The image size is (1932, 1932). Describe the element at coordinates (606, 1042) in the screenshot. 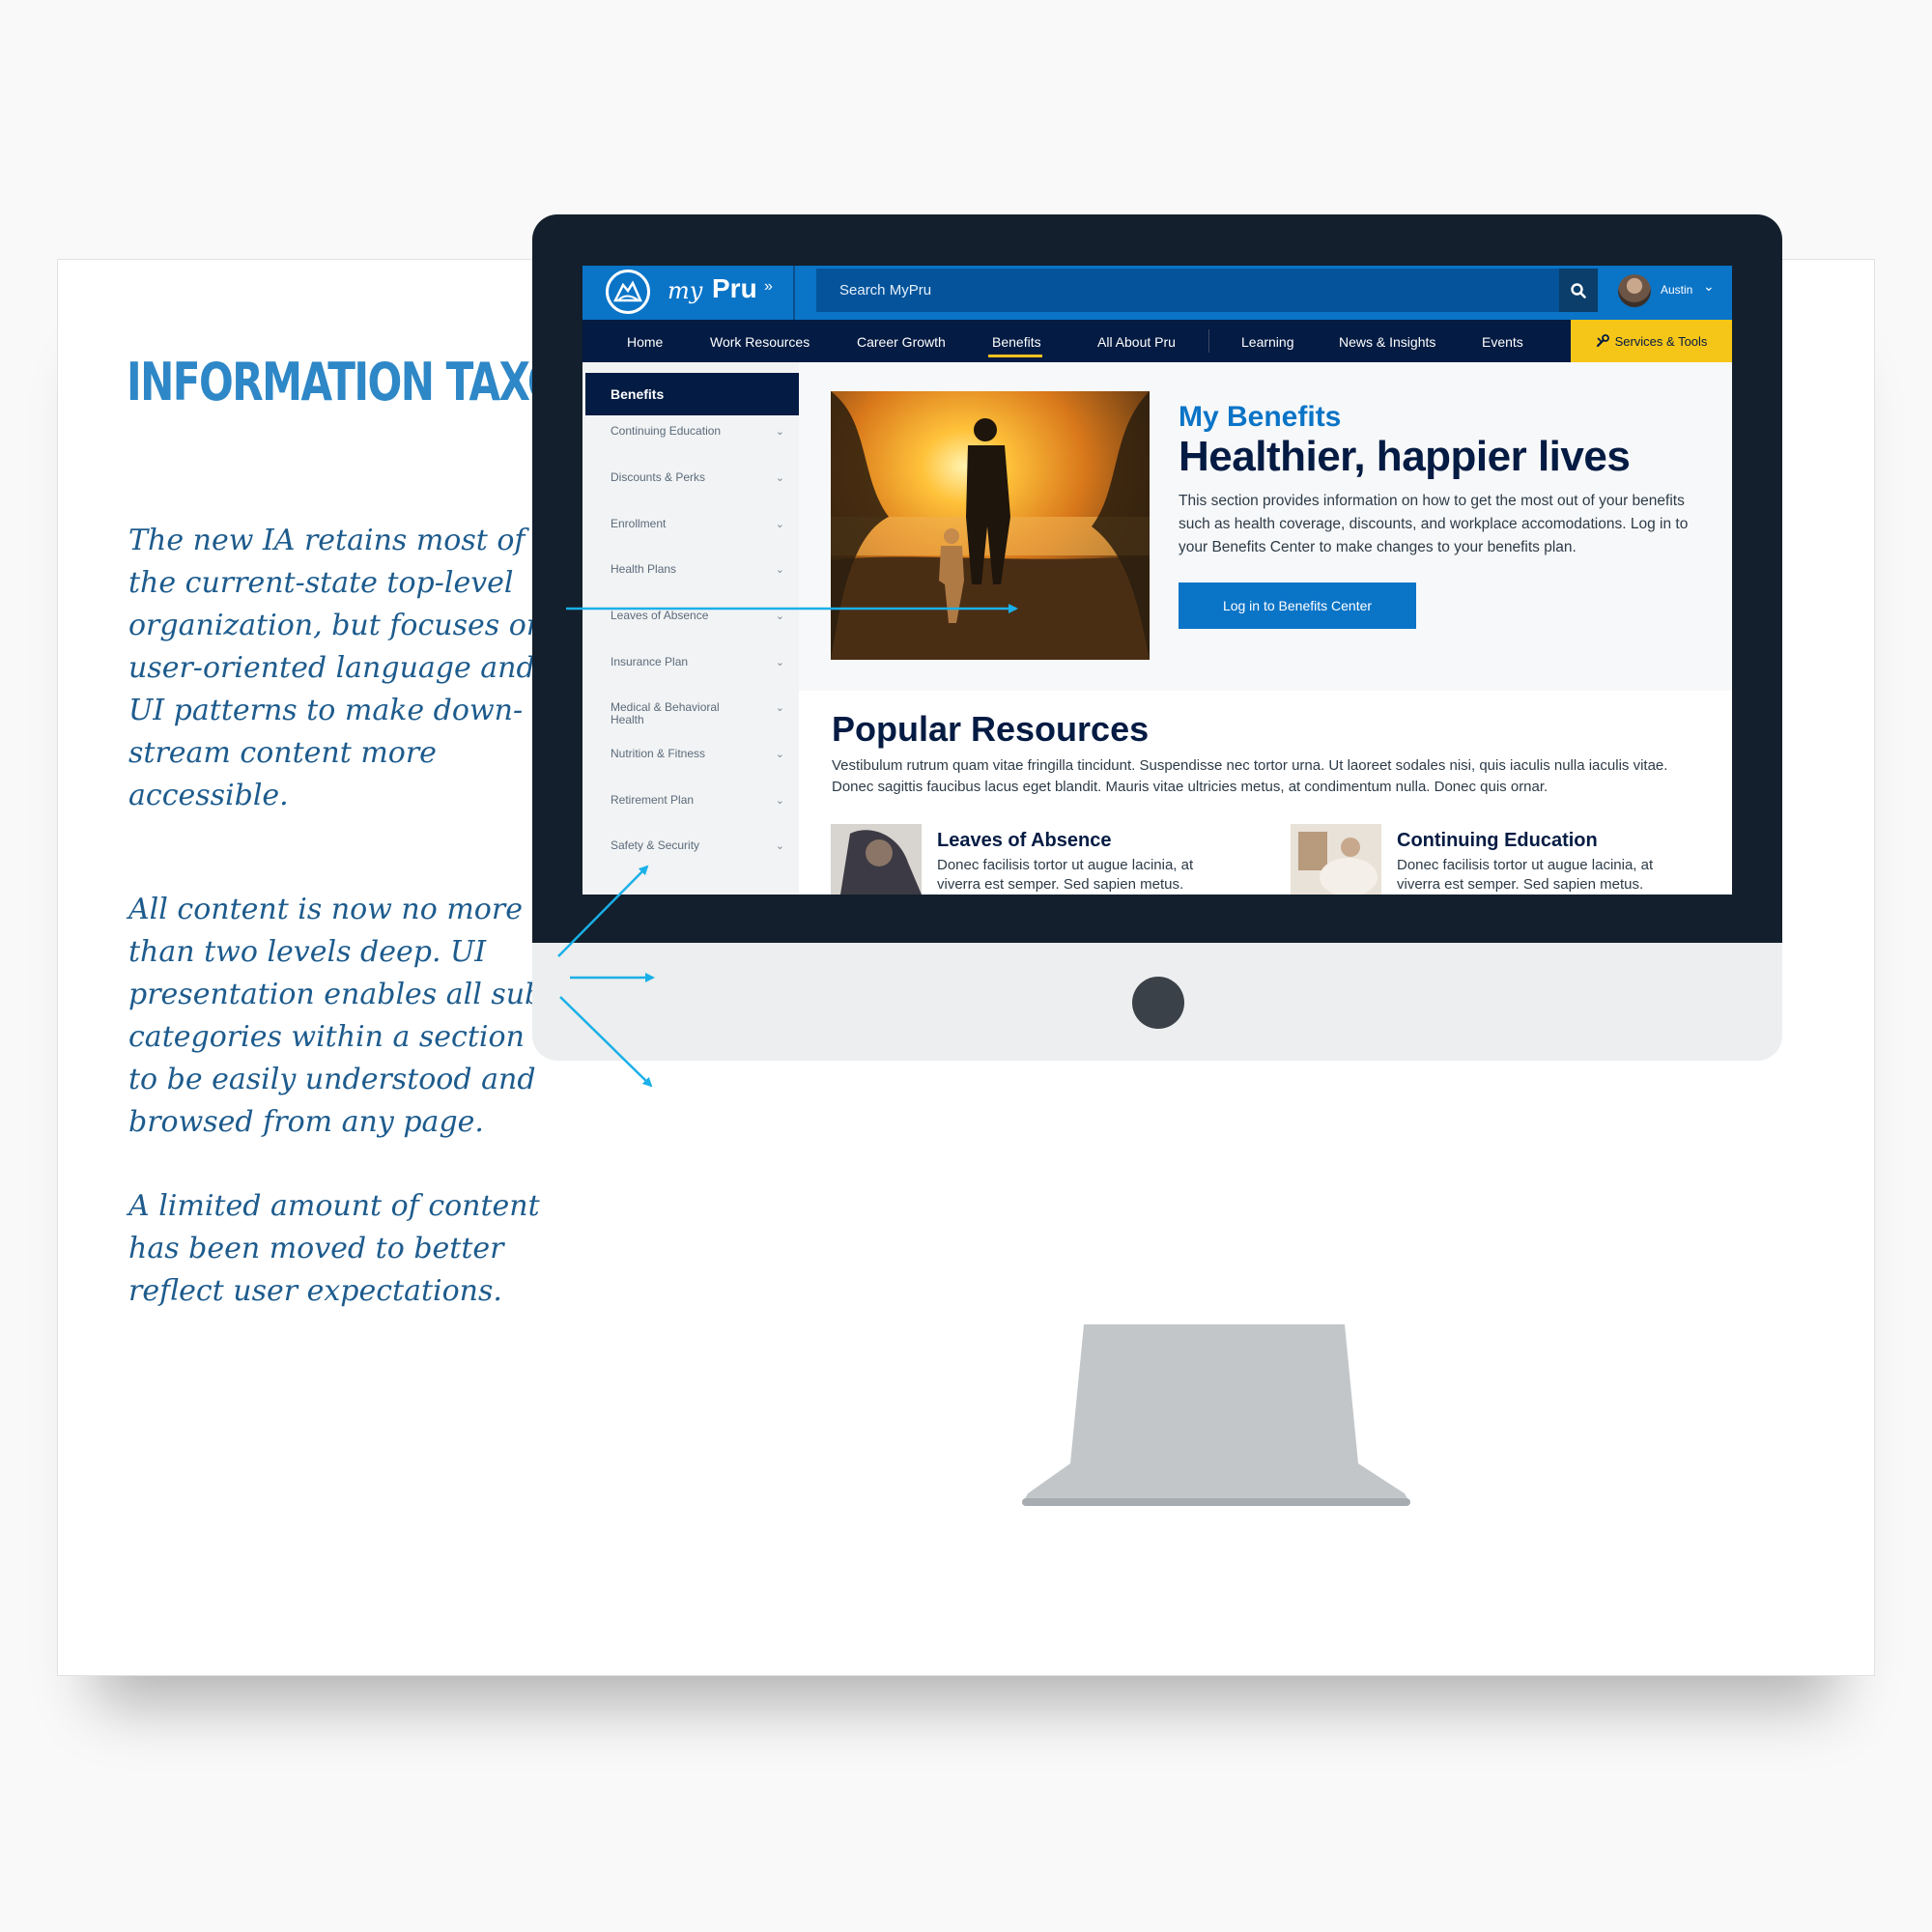

I see `arrow-to-sidebar-bottom` at that location.